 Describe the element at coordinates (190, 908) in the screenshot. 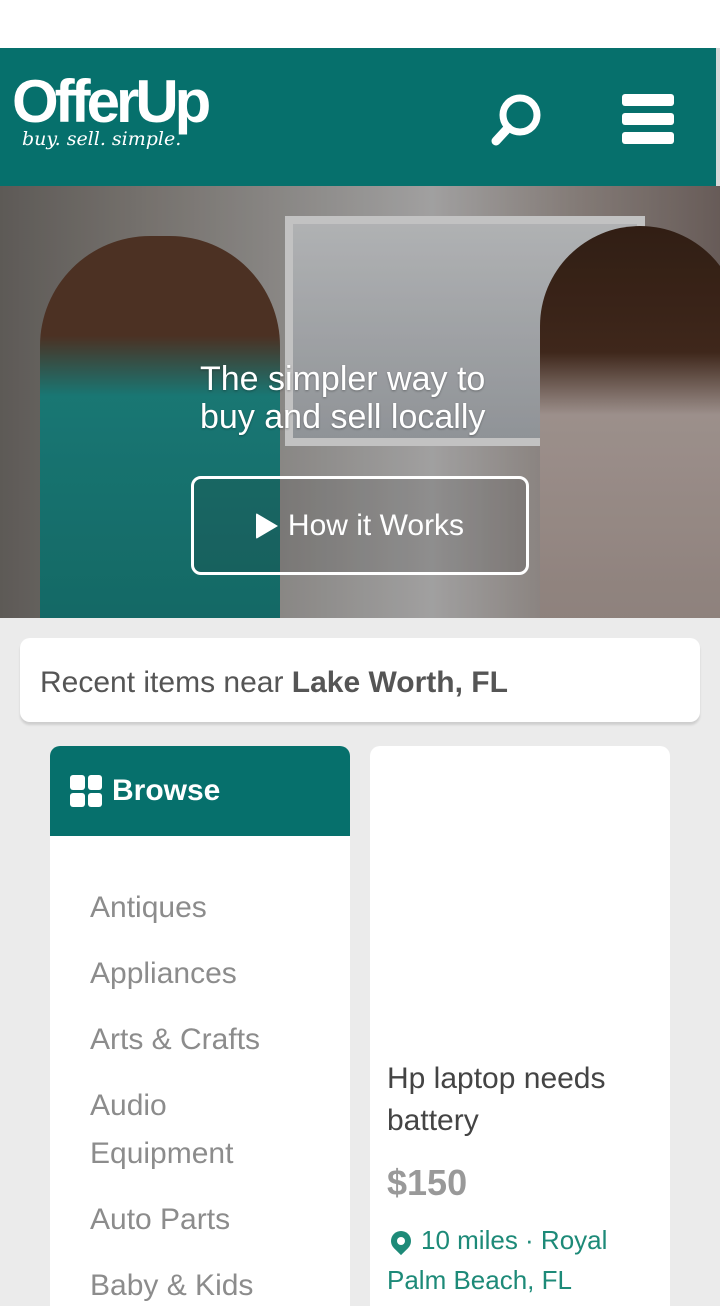

I see `category-antiques: Antiques` at that location.